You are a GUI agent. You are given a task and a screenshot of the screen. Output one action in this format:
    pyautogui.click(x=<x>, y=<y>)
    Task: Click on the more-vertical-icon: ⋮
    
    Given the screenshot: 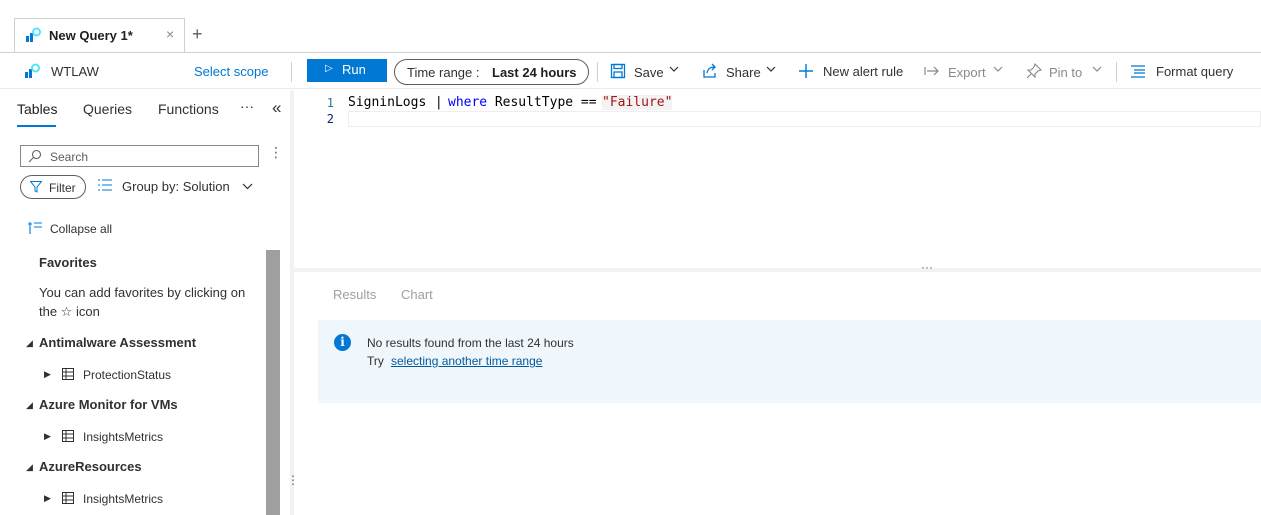 What is the action you would take?
    pyautogui.click(x=276, y=152)
    